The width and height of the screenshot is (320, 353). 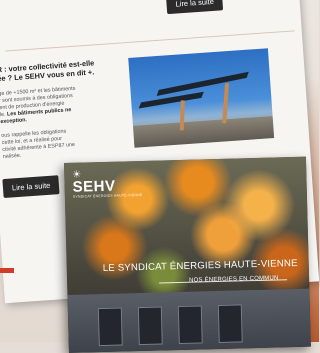 What do you see at coordinates (107, 184) in the screenshot?
I see `sehv-logo: ☀ SEHV SYNDICAT ÉNERGIES HAUTE-VIENNE` at bounding box center [107, 184].